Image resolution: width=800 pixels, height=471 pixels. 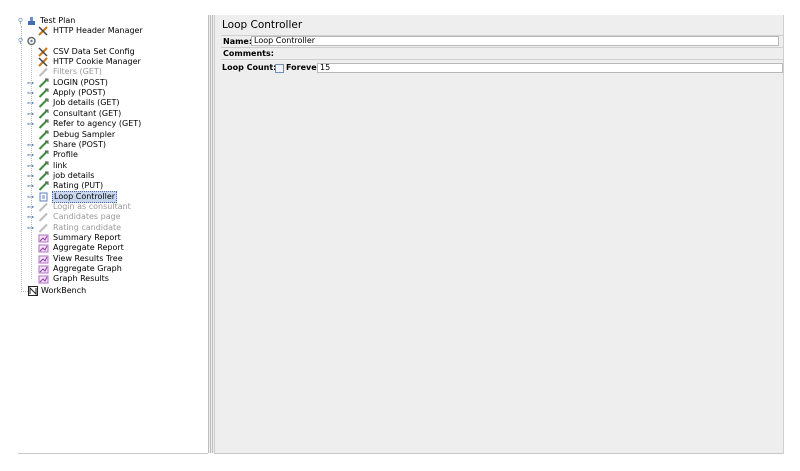 What do you see at coordinates (64, 290) in the screenshot?
I see `tree-label-workbench: WorkBench` at bounding box center [64, 290].